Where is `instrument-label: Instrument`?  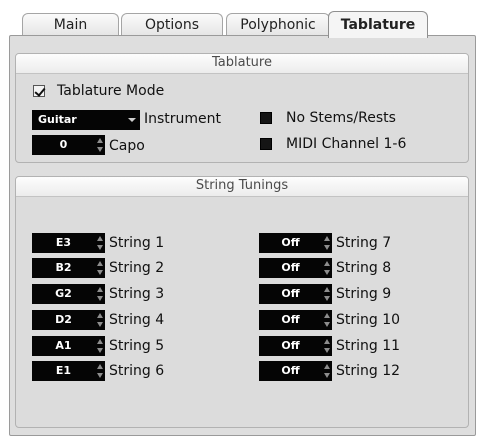 instrument-label: Instrument is located at coordinates (183, 119).